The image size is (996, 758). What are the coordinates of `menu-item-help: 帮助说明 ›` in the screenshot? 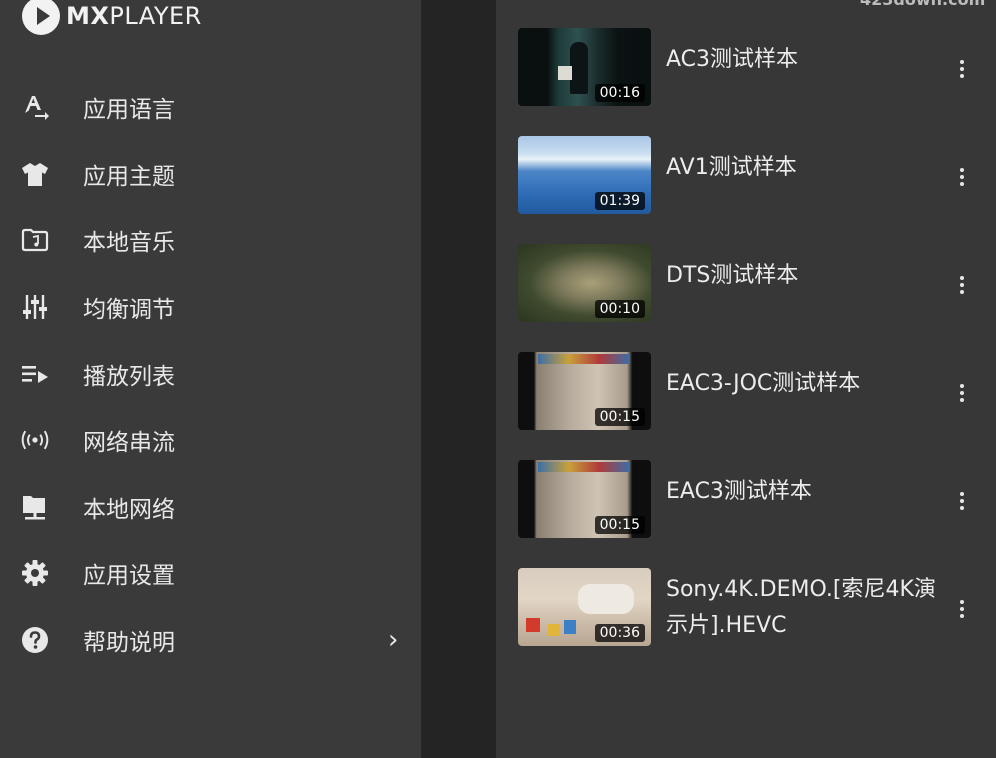 It's located at (210, 640).